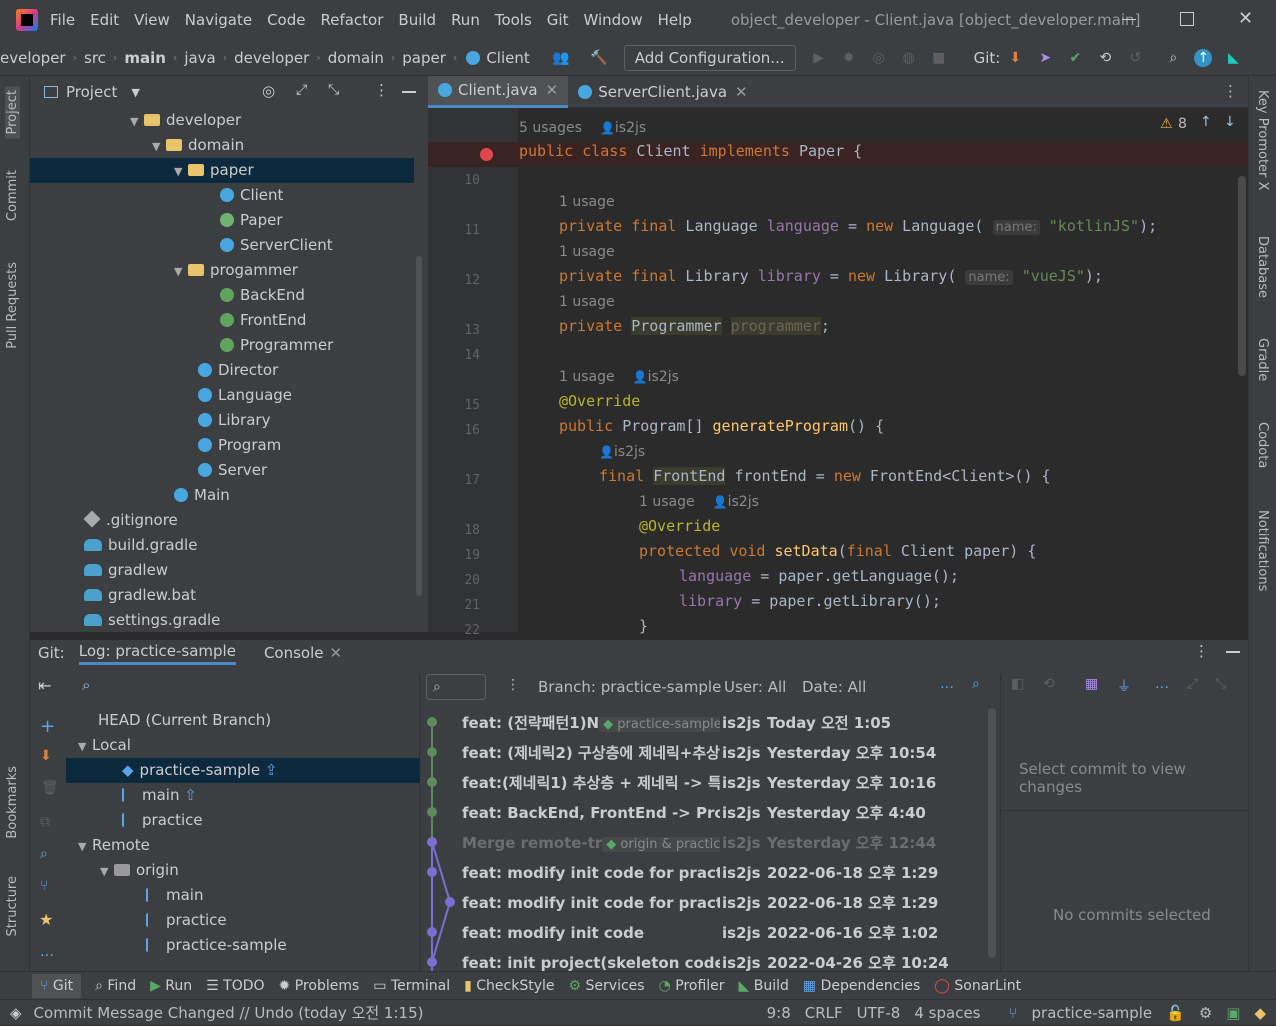 This screenshot has width=1276, height=1026. Describe the element at coordinates (1129, 19) in the screenshot. I see `minimize-icon` at that location.